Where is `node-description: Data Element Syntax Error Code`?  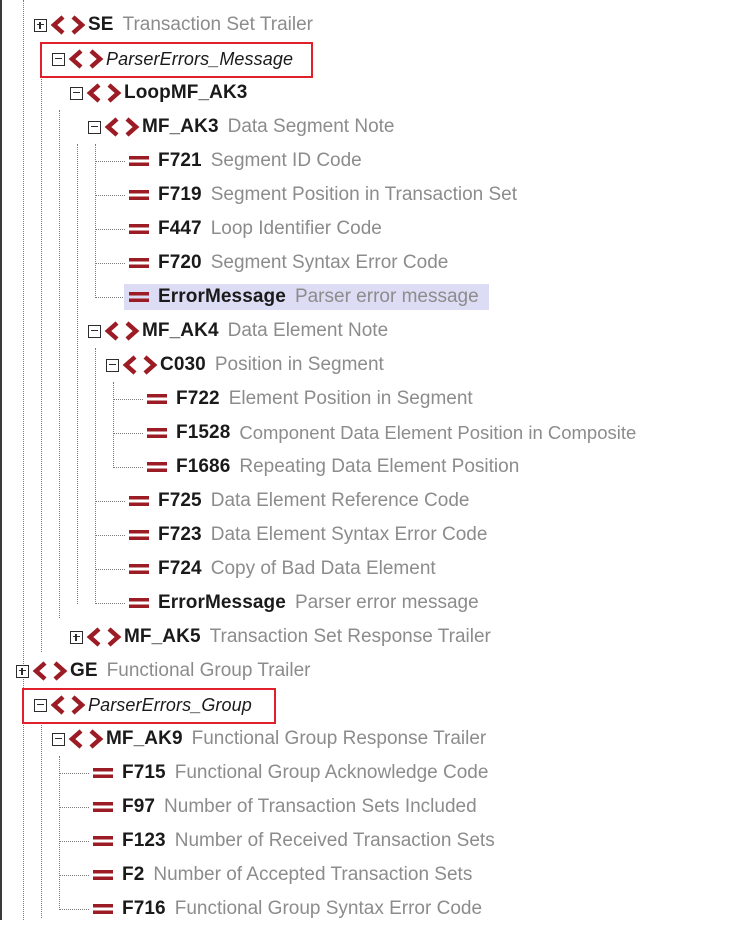
node-description: Data Element Syntax Error Code is located at coordinates (349, 534).